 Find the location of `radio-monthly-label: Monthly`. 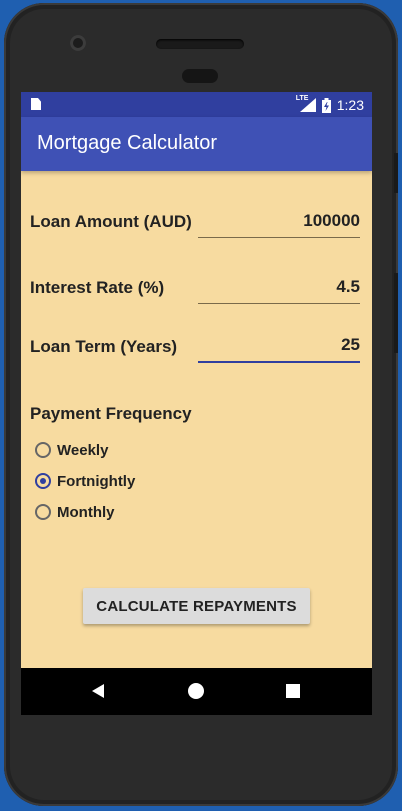

radio-monthly-label: Monthly is located at coordinates (86, 512).